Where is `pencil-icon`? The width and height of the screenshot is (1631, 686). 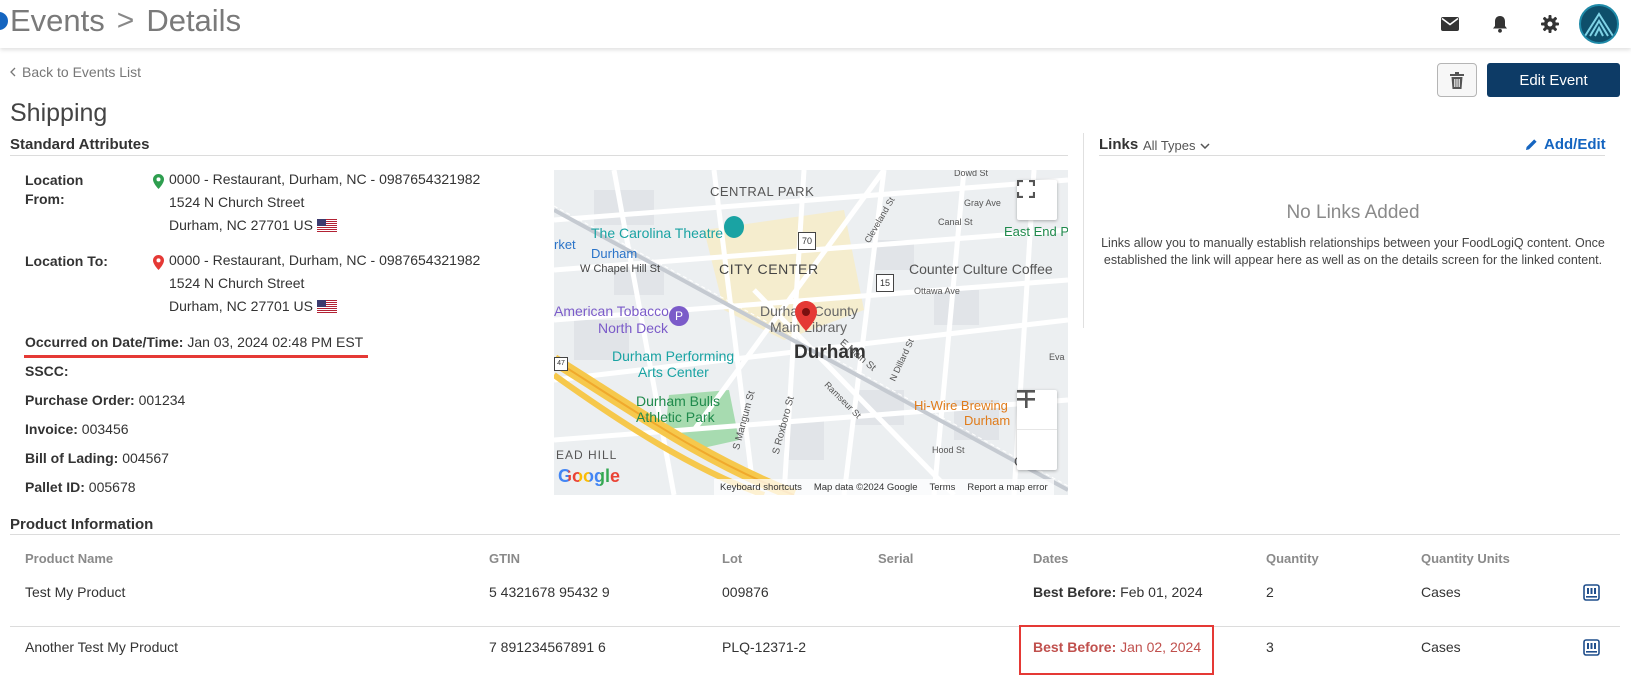
pencil-icon is located at coordinates (1531, 144).